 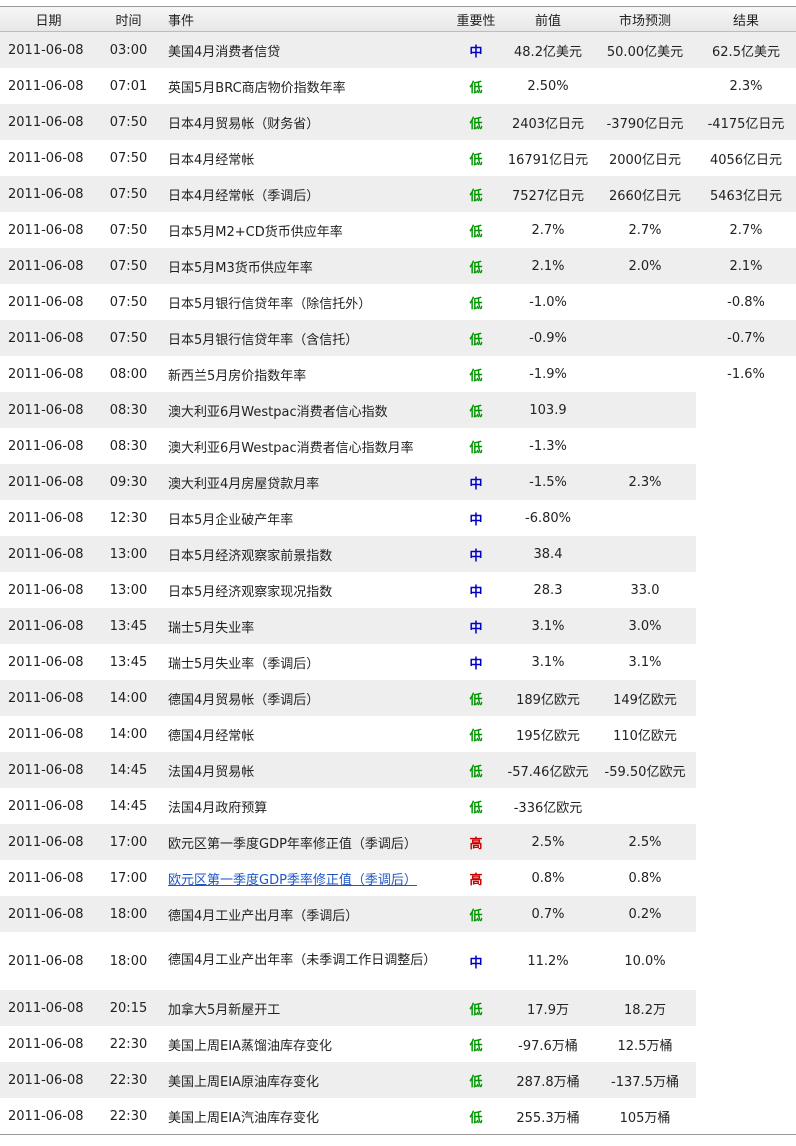 What do you see at coordinates (645, 194) in the screenshot?
I see `cell-forecast: 2660亿日元` at bounding box center [645, 194].